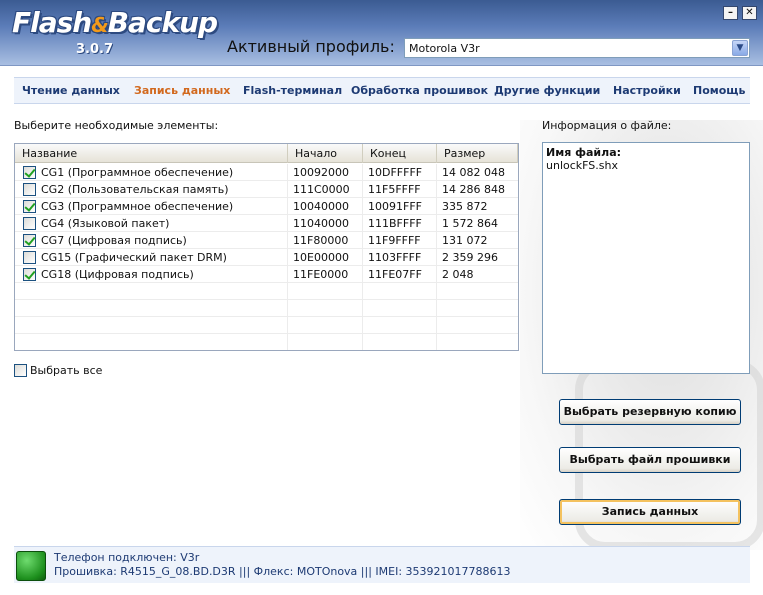 This screenshot has height=595, width=763. I want to click on cell-size: 14 082 048, so click(473, 172).